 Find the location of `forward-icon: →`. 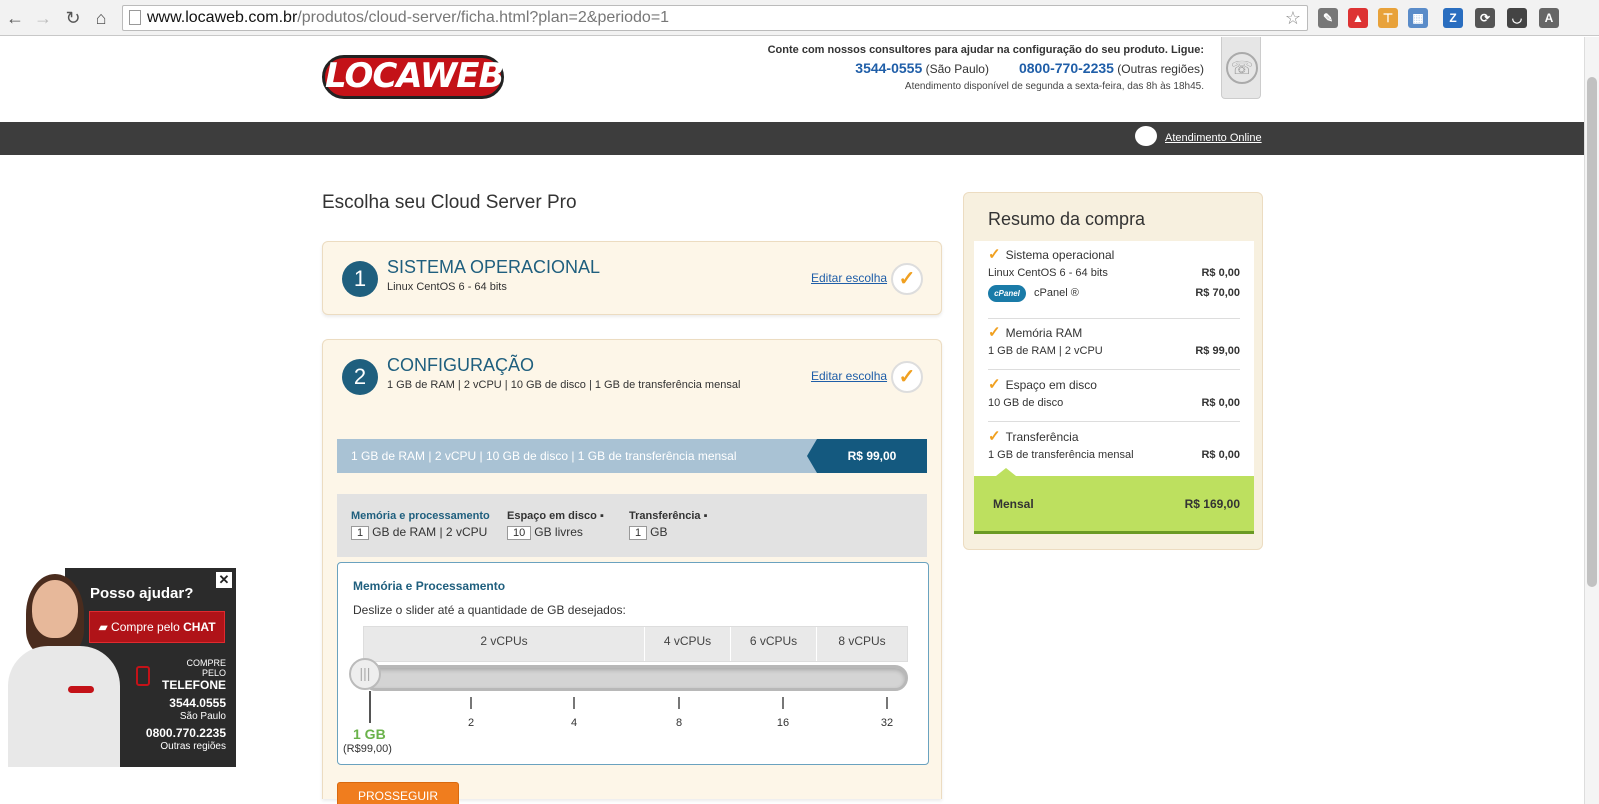

forward-icon: → is located at coordinates (43, 18).